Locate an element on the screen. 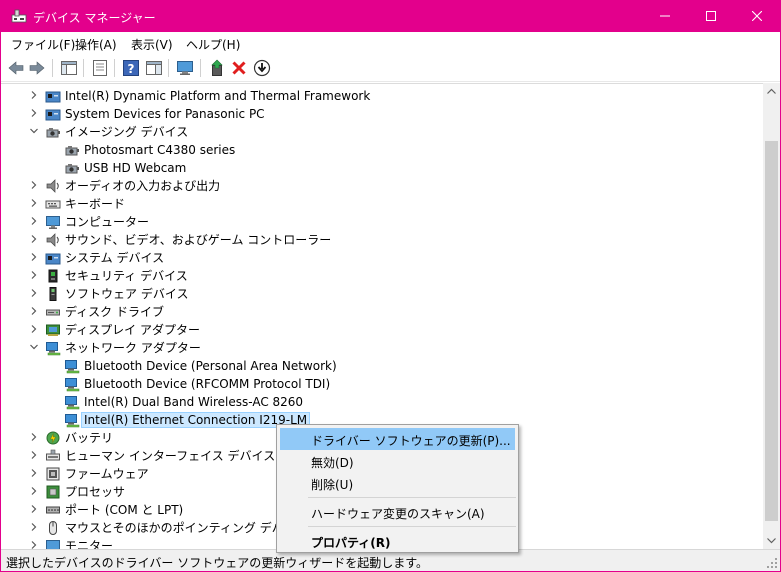 The height and width of the screenshot is (572, 781). scan-hardware-icon is located at coordinates (262, 68).